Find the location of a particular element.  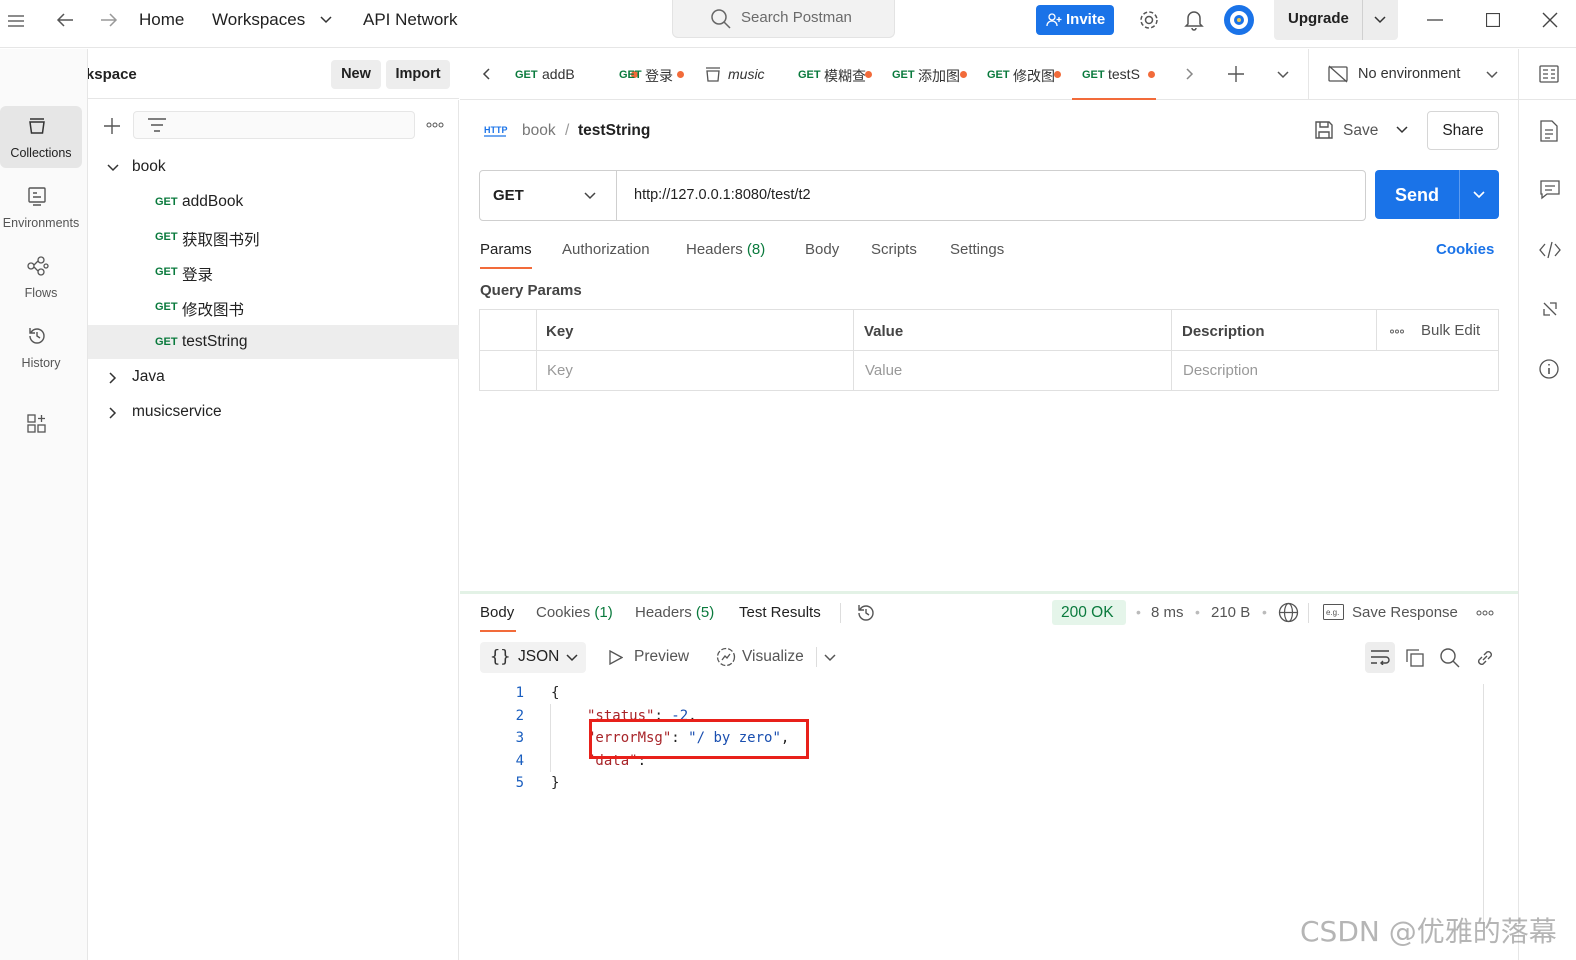

back-arrow-icon is located at coordinates (65, 20).